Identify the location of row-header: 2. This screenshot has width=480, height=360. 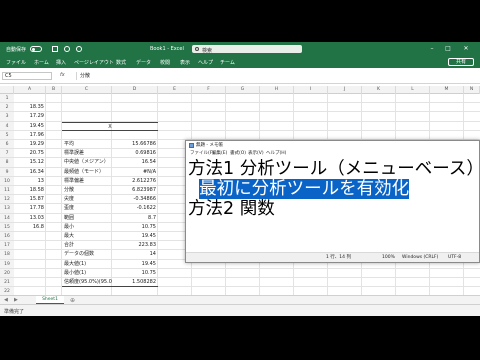
(7, 108).